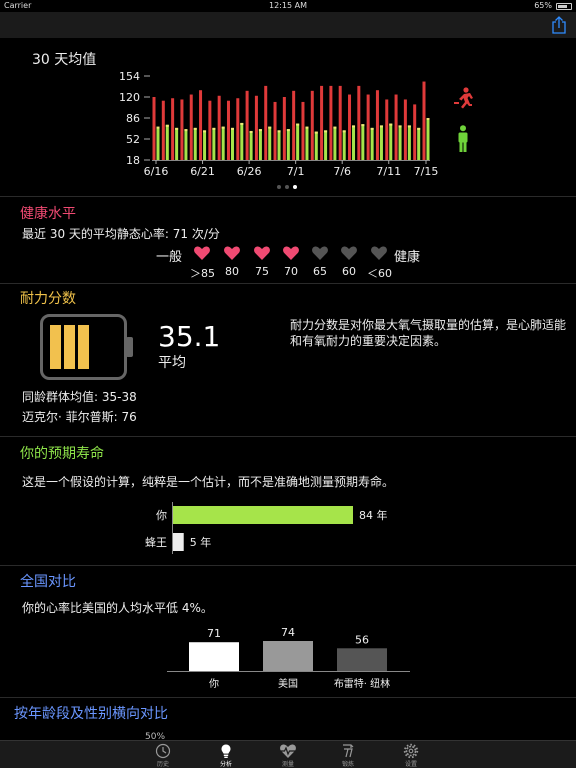  Describe the element at coordinates (379, 263) in the screenshot. I see `heart-level-item: ＜60` at that location.